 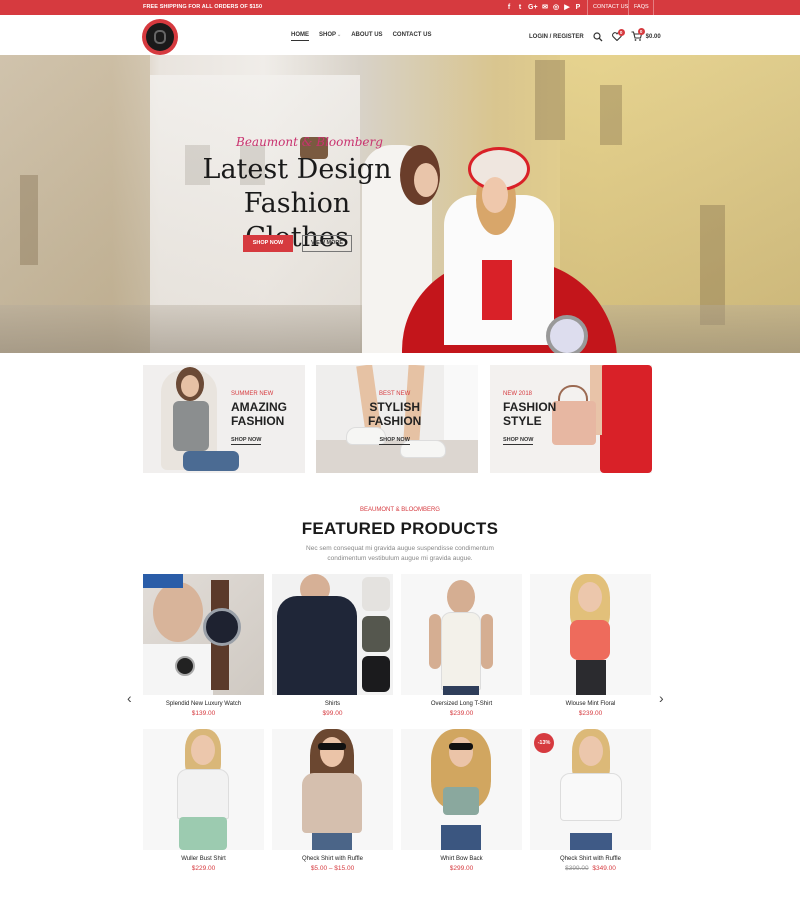 What do you see at coordinates (376, 674) in the screenshot?
I see `product-thumb-black` at bounding box center [376, 674].